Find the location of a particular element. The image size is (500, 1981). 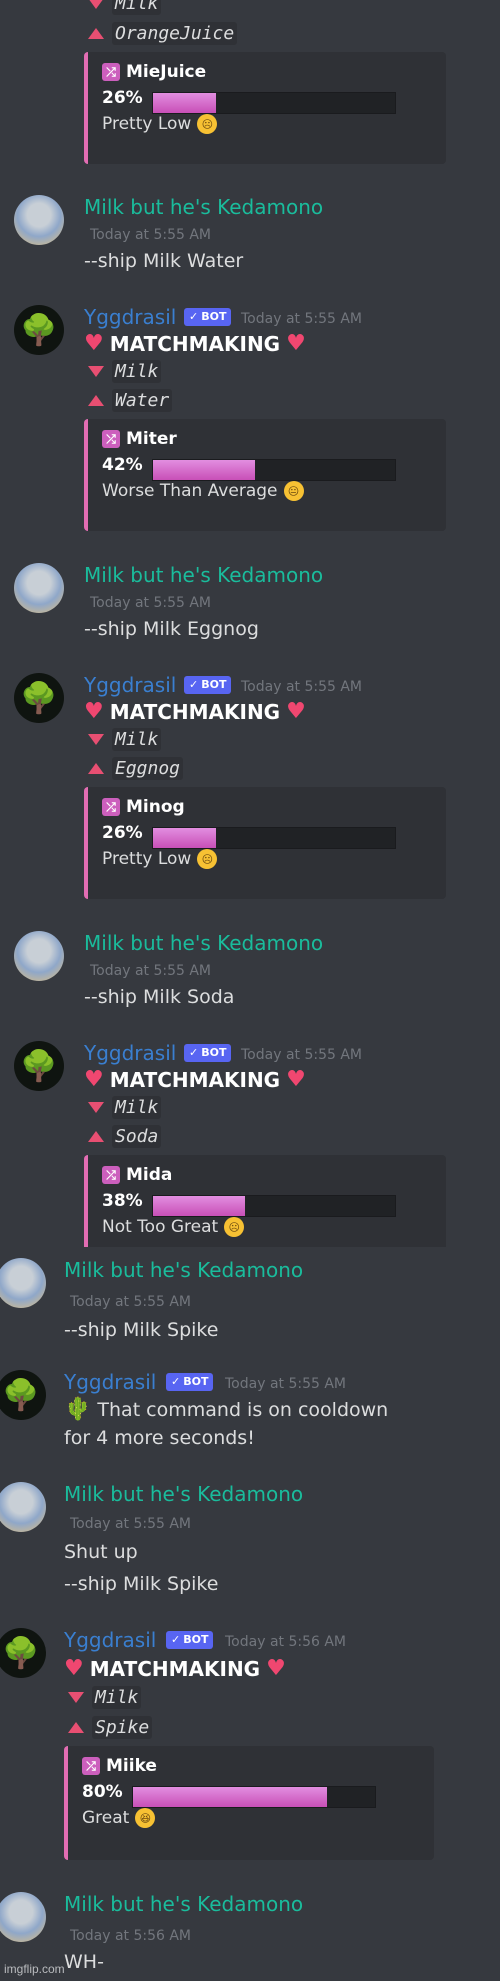

neutral-face-icon: 😐 is located at coordinates (293, 491).